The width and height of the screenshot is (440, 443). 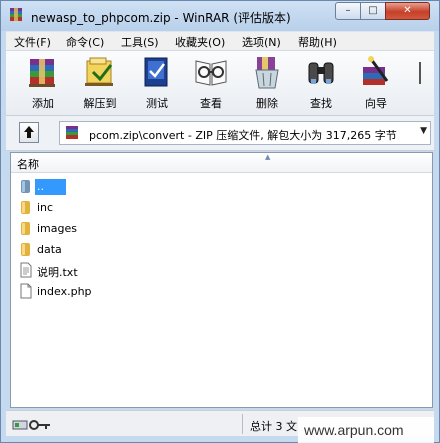 I want to click on add-label: 添加, so click(x=43, y=103).